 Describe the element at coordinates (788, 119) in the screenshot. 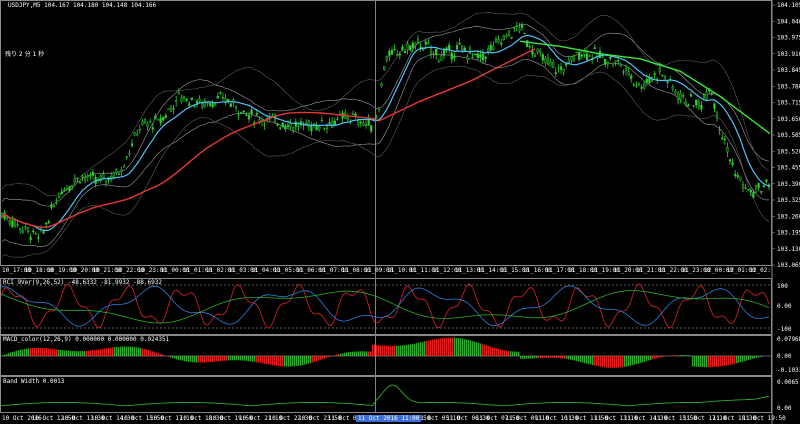

I see `price-label: 103.650` at that location.